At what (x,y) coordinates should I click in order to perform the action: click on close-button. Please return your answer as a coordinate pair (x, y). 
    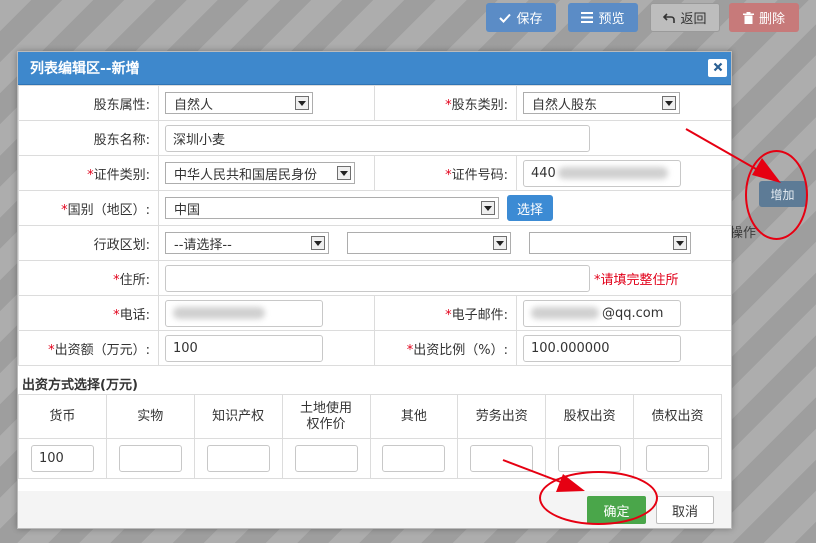
    Looking at the image, I should click on (717, 68).